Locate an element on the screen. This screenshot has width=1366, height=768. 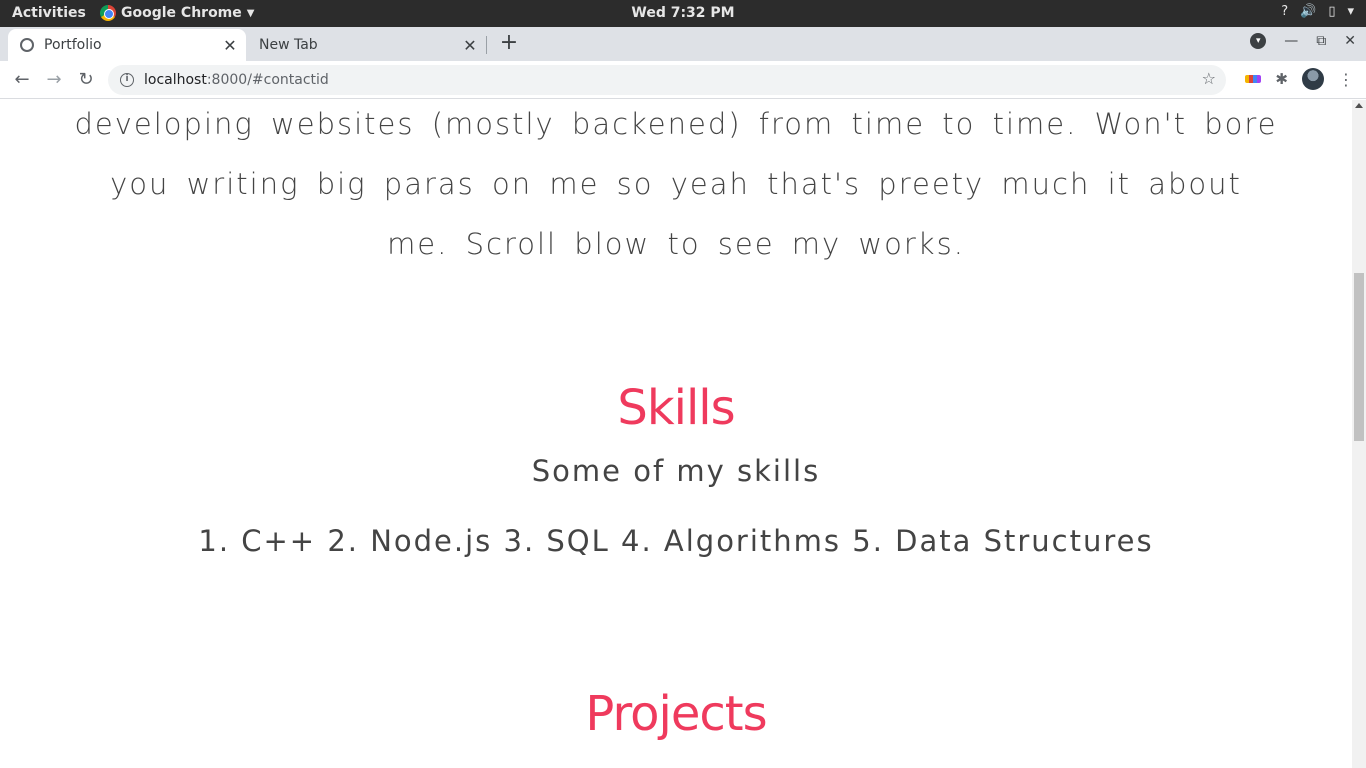
back-arrow-icon: ← is located at coordinates (22, 80).